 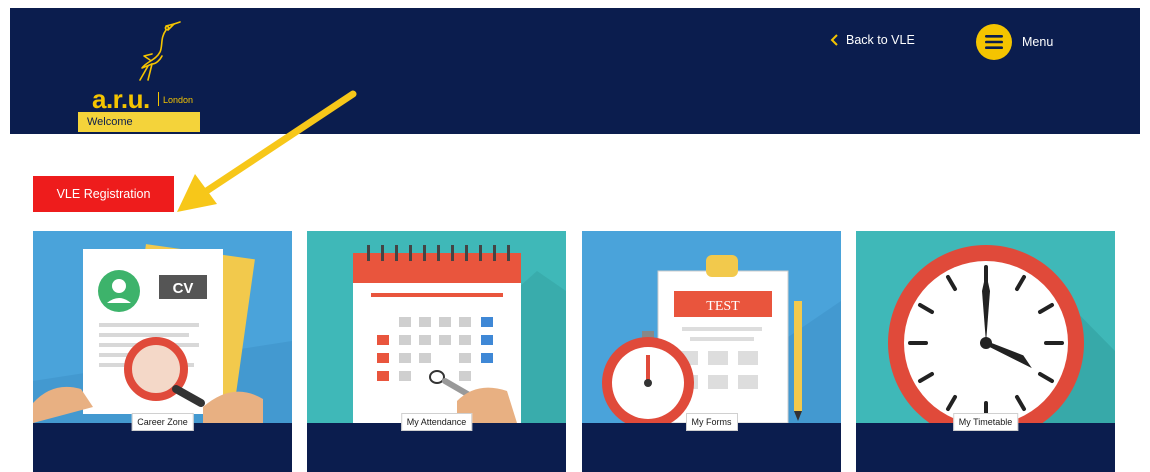 I want to click on tile-label: My Forms, so click(x=711, y=422).